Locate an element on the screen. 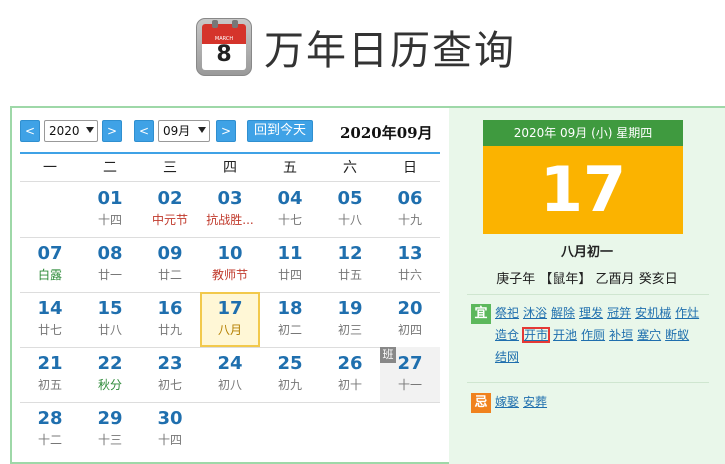 This screenshot has width=725, height=464. day-number: 28 is located at coordinates (50, 418).